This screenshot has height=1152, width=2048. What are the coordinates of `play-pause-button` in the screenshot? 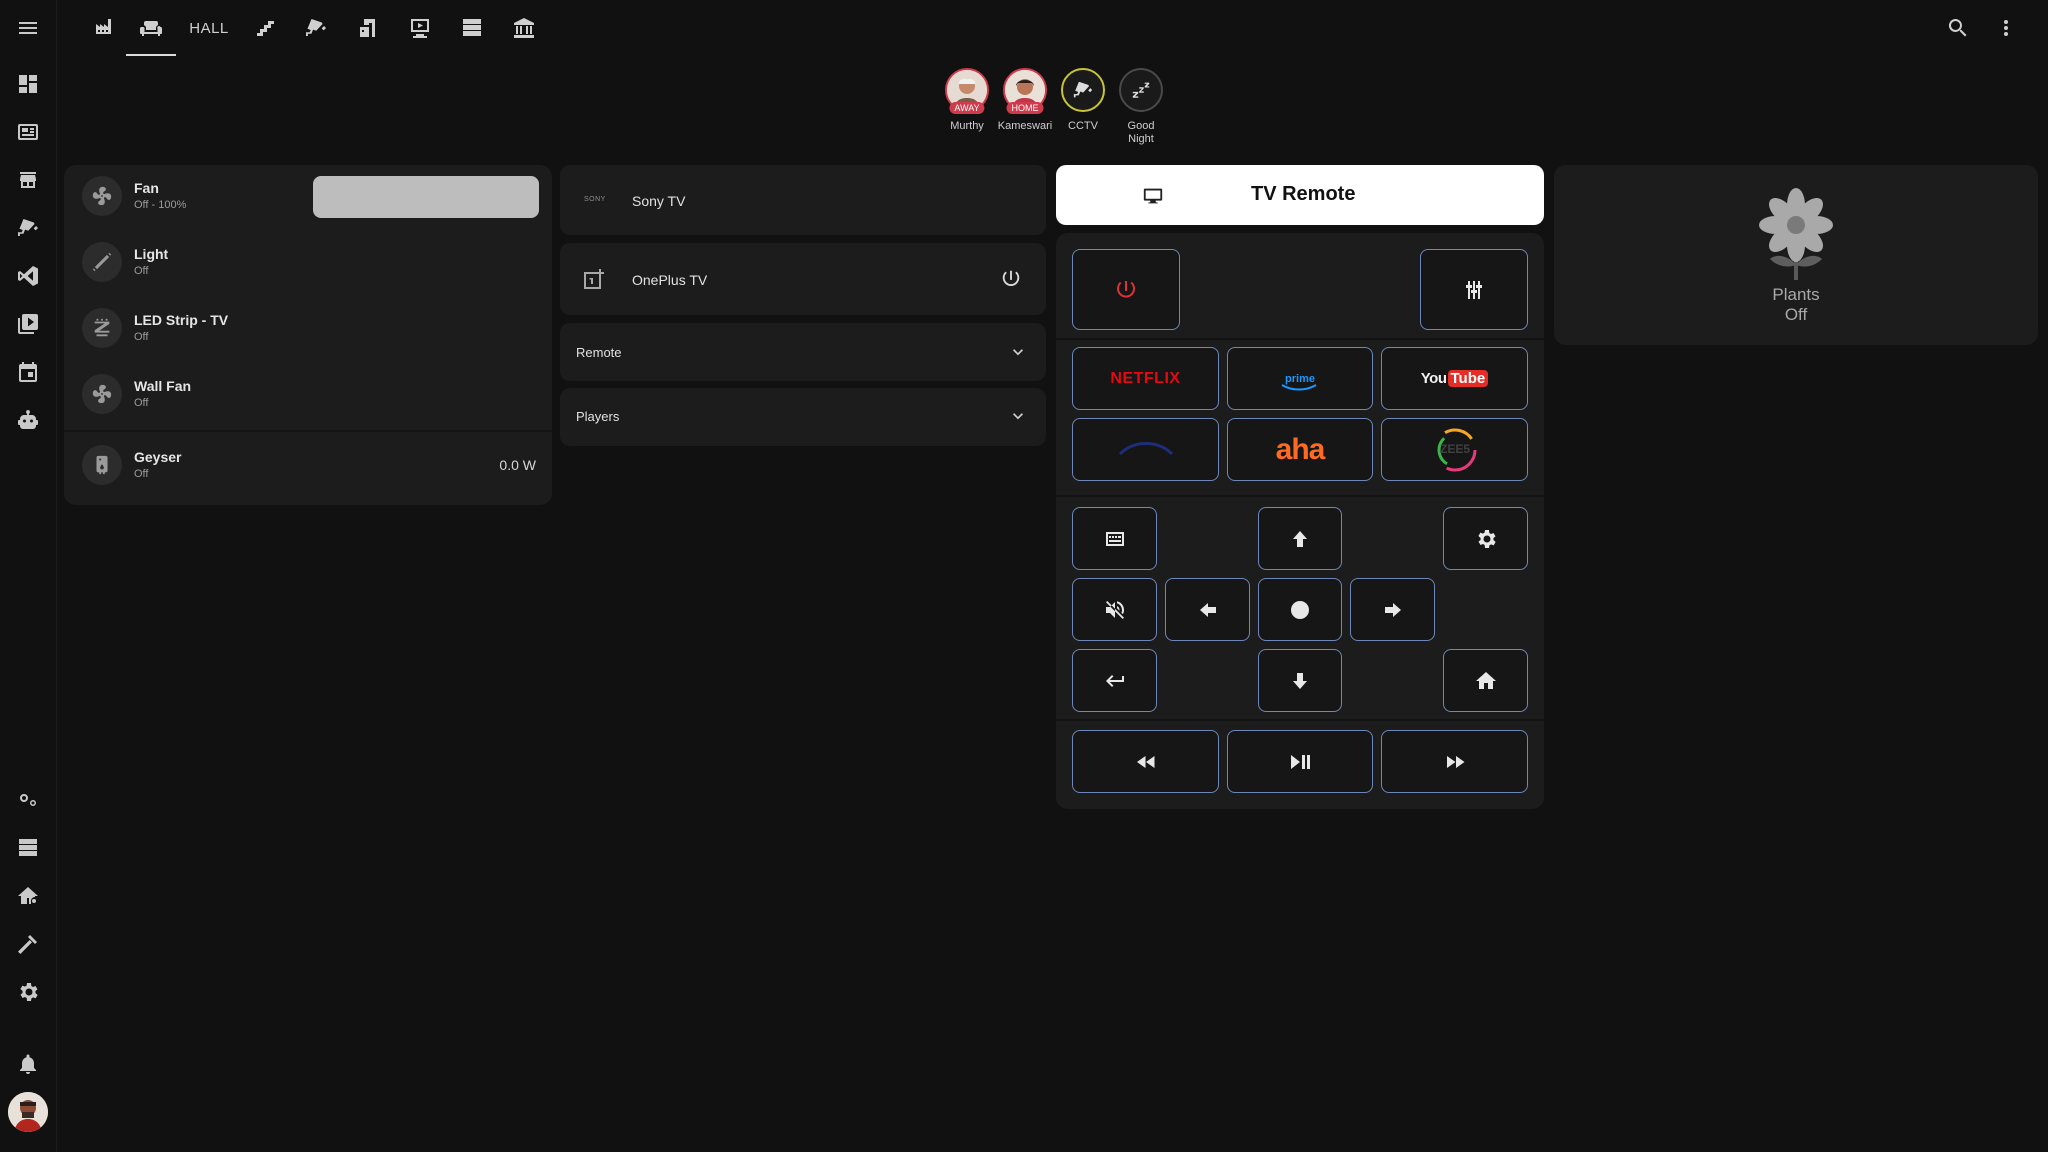 It's located at (1300, 761).